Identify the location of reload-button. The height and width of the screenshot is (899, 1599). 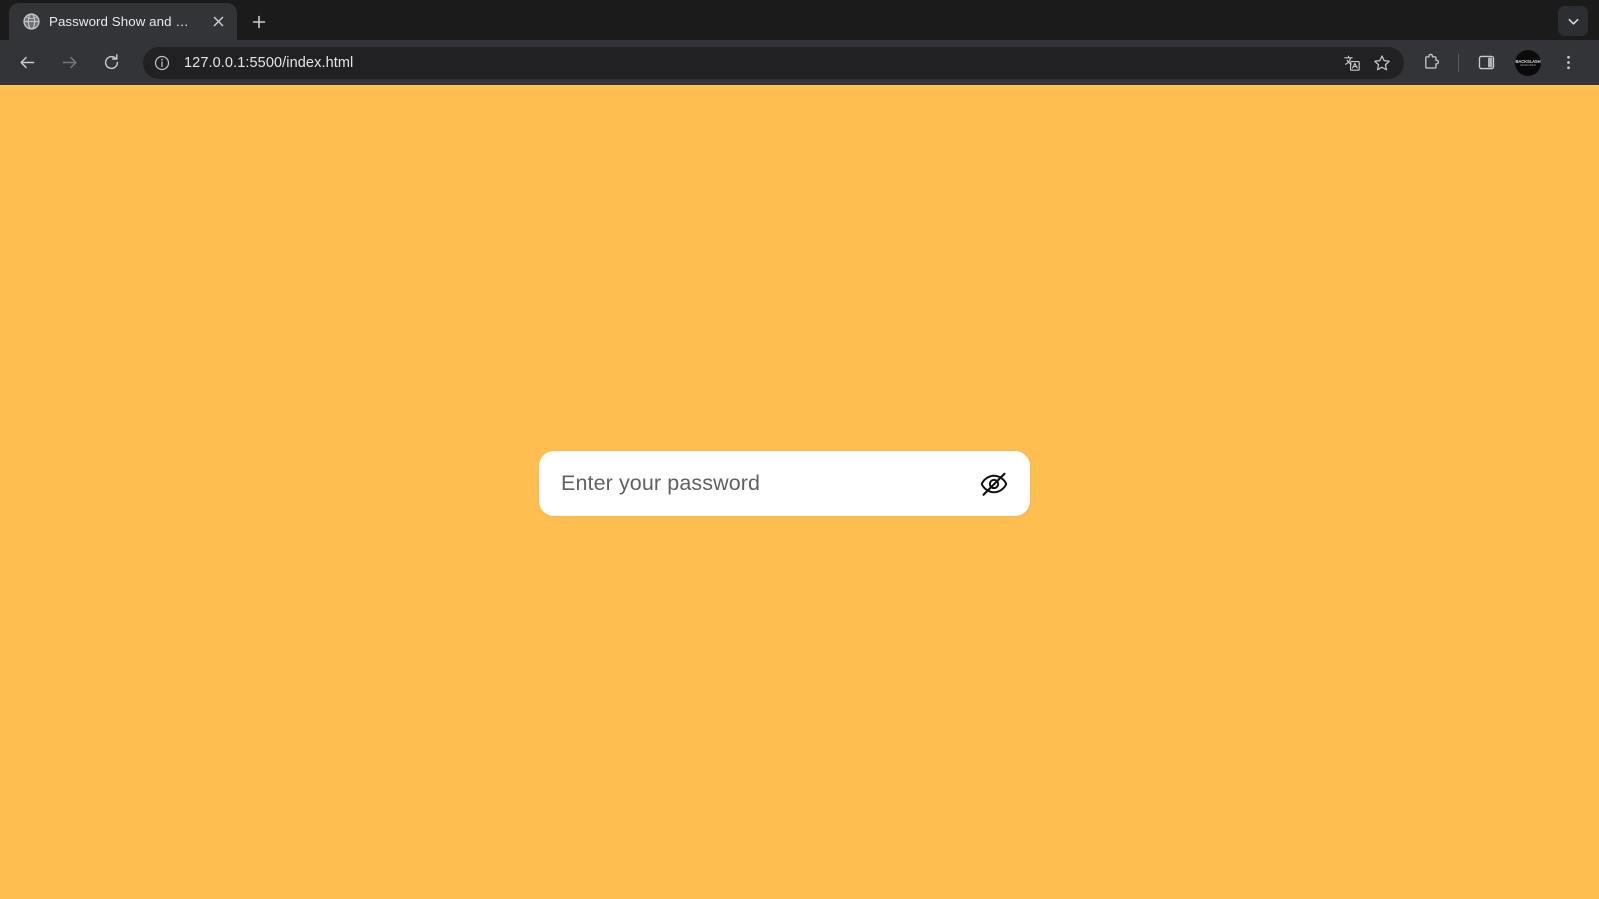
(111, 63).